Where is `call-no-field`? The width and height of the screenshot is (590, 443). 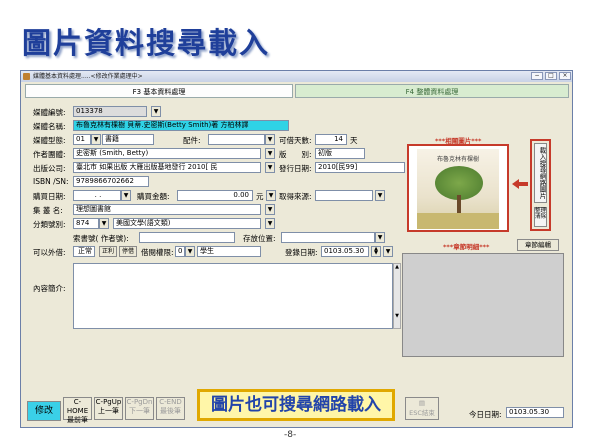
call-no-field is located at coordinates (187, 237).